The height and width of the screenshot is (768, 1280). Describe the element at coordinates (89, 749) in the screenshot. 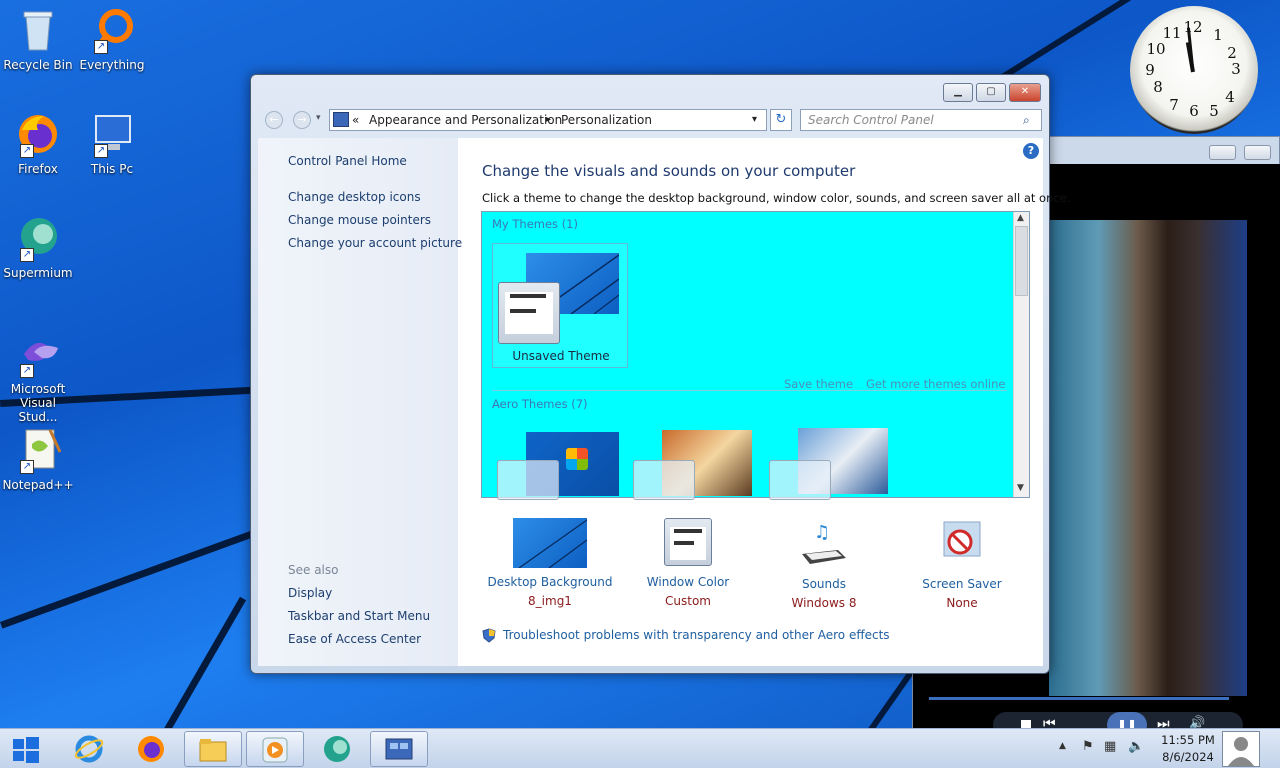

I see `taskbar-internet-explorer` at that location.